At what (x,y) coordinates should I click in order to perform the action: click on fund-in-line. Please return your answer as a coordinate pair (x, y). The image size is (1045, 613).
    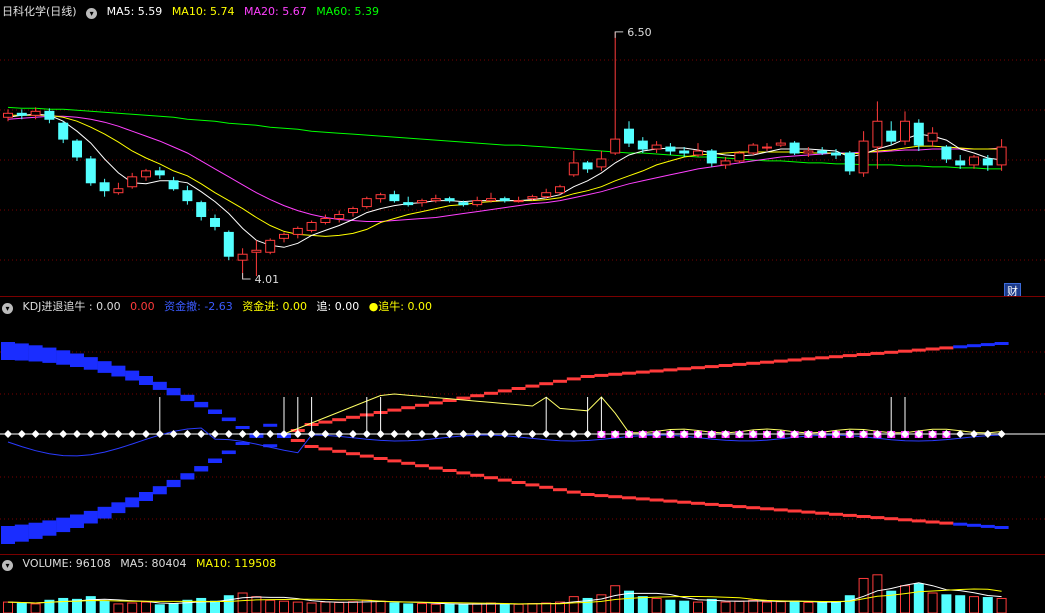
    Looking at the image, I should click on (642, 414).